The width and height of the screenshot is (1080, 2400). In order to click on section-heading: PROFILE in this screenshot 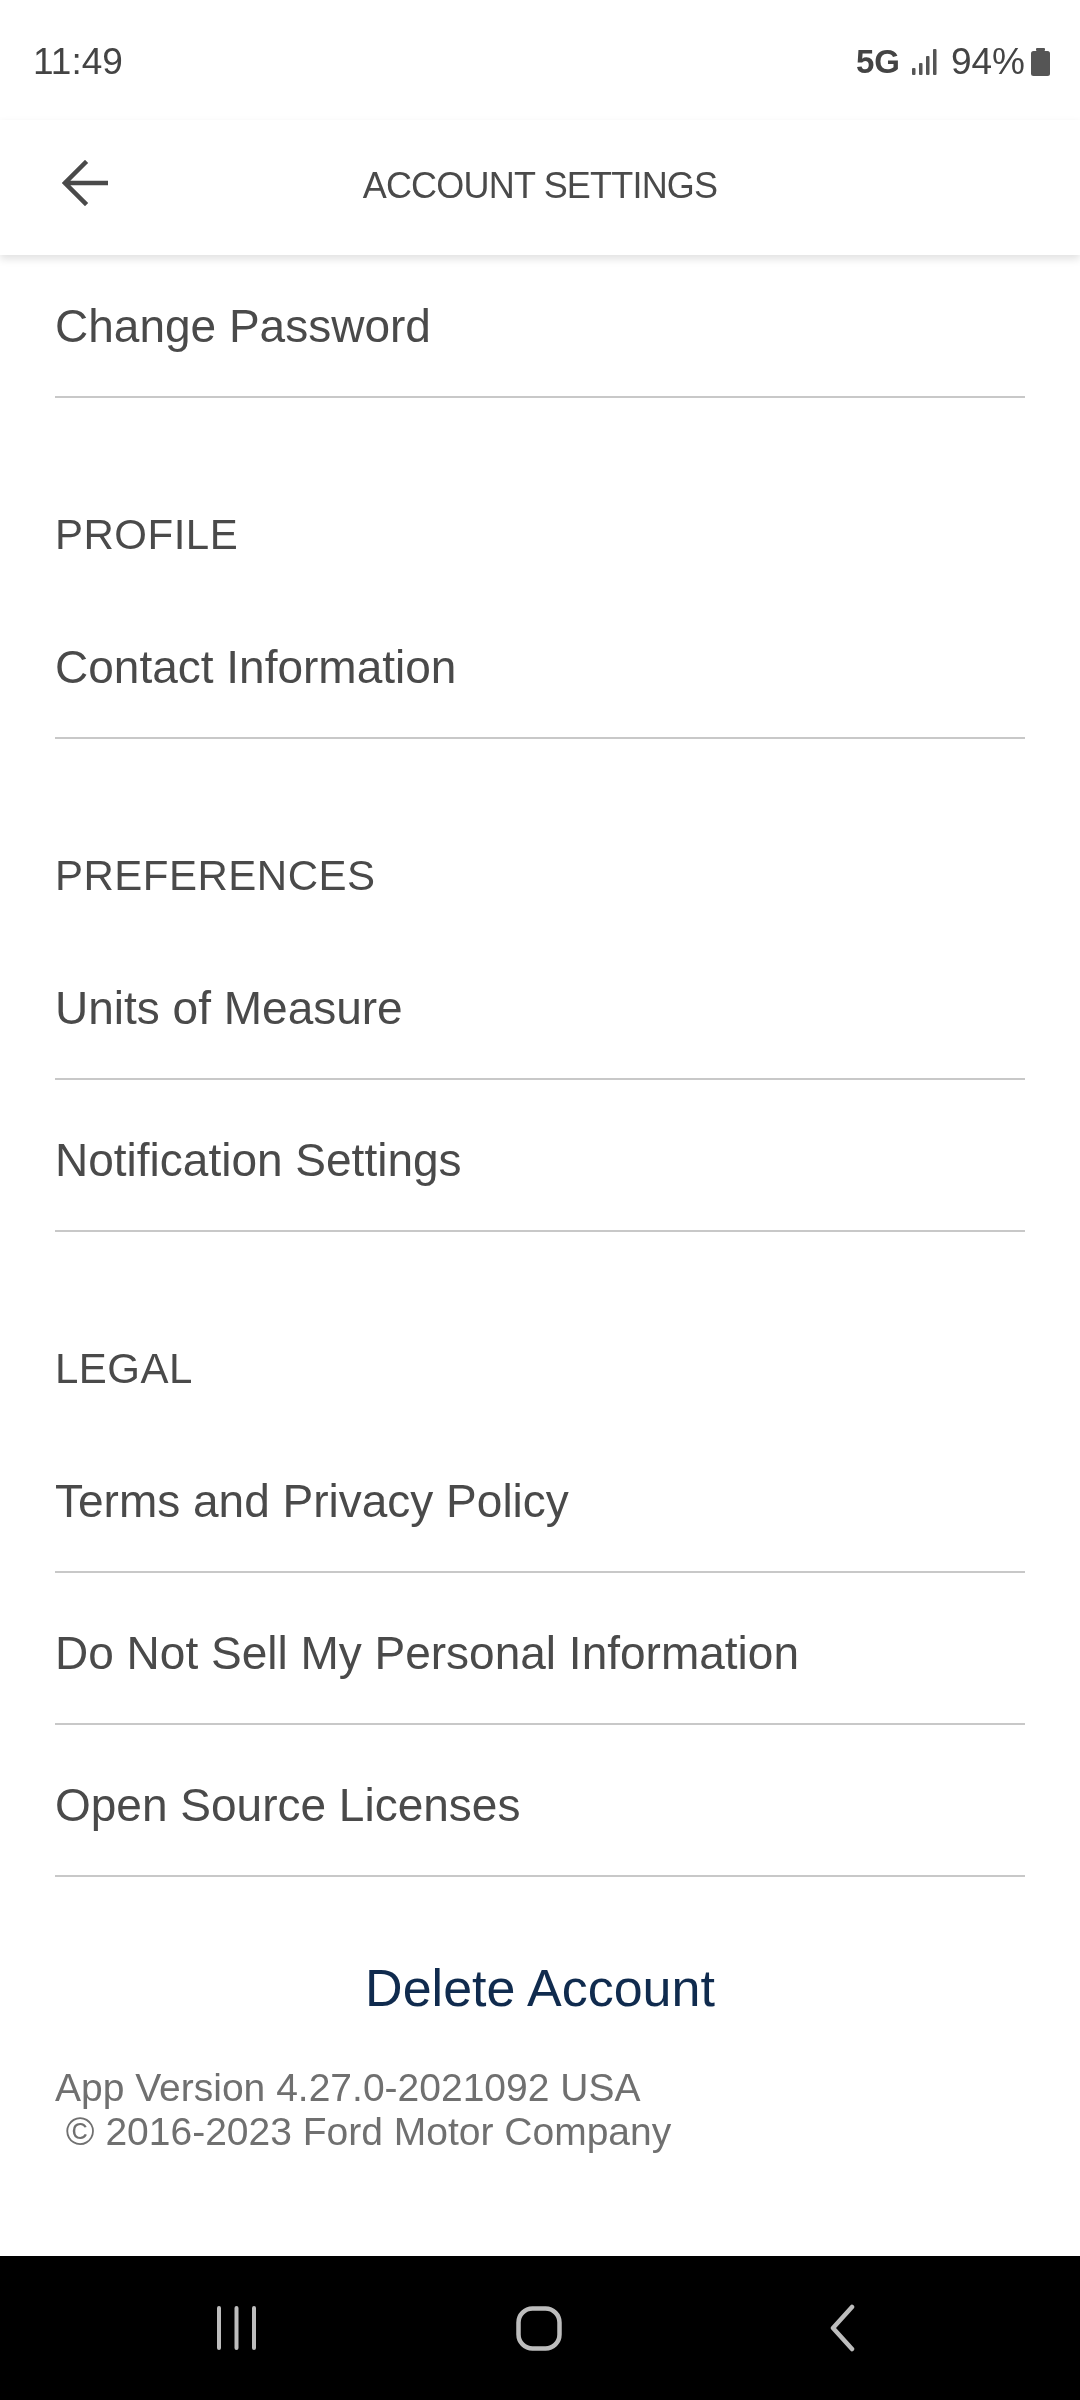, I will do `click(147, 535)`.